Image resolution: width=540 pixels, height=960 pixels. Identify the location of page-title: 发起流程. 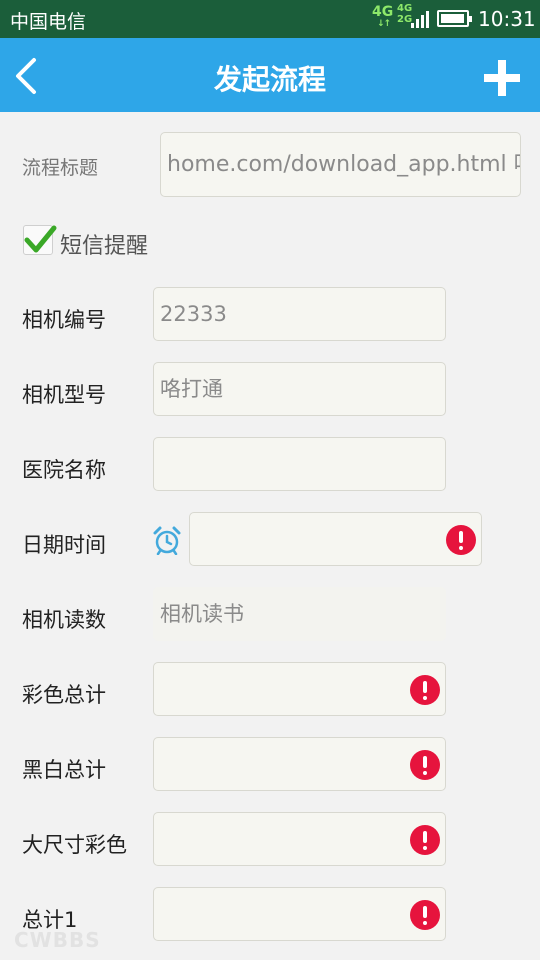
(269, 79).